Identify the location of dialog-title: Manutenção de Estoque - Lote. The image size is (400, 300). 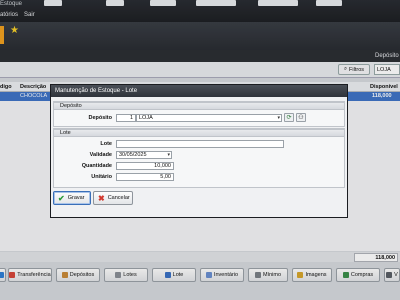
(199, 91).